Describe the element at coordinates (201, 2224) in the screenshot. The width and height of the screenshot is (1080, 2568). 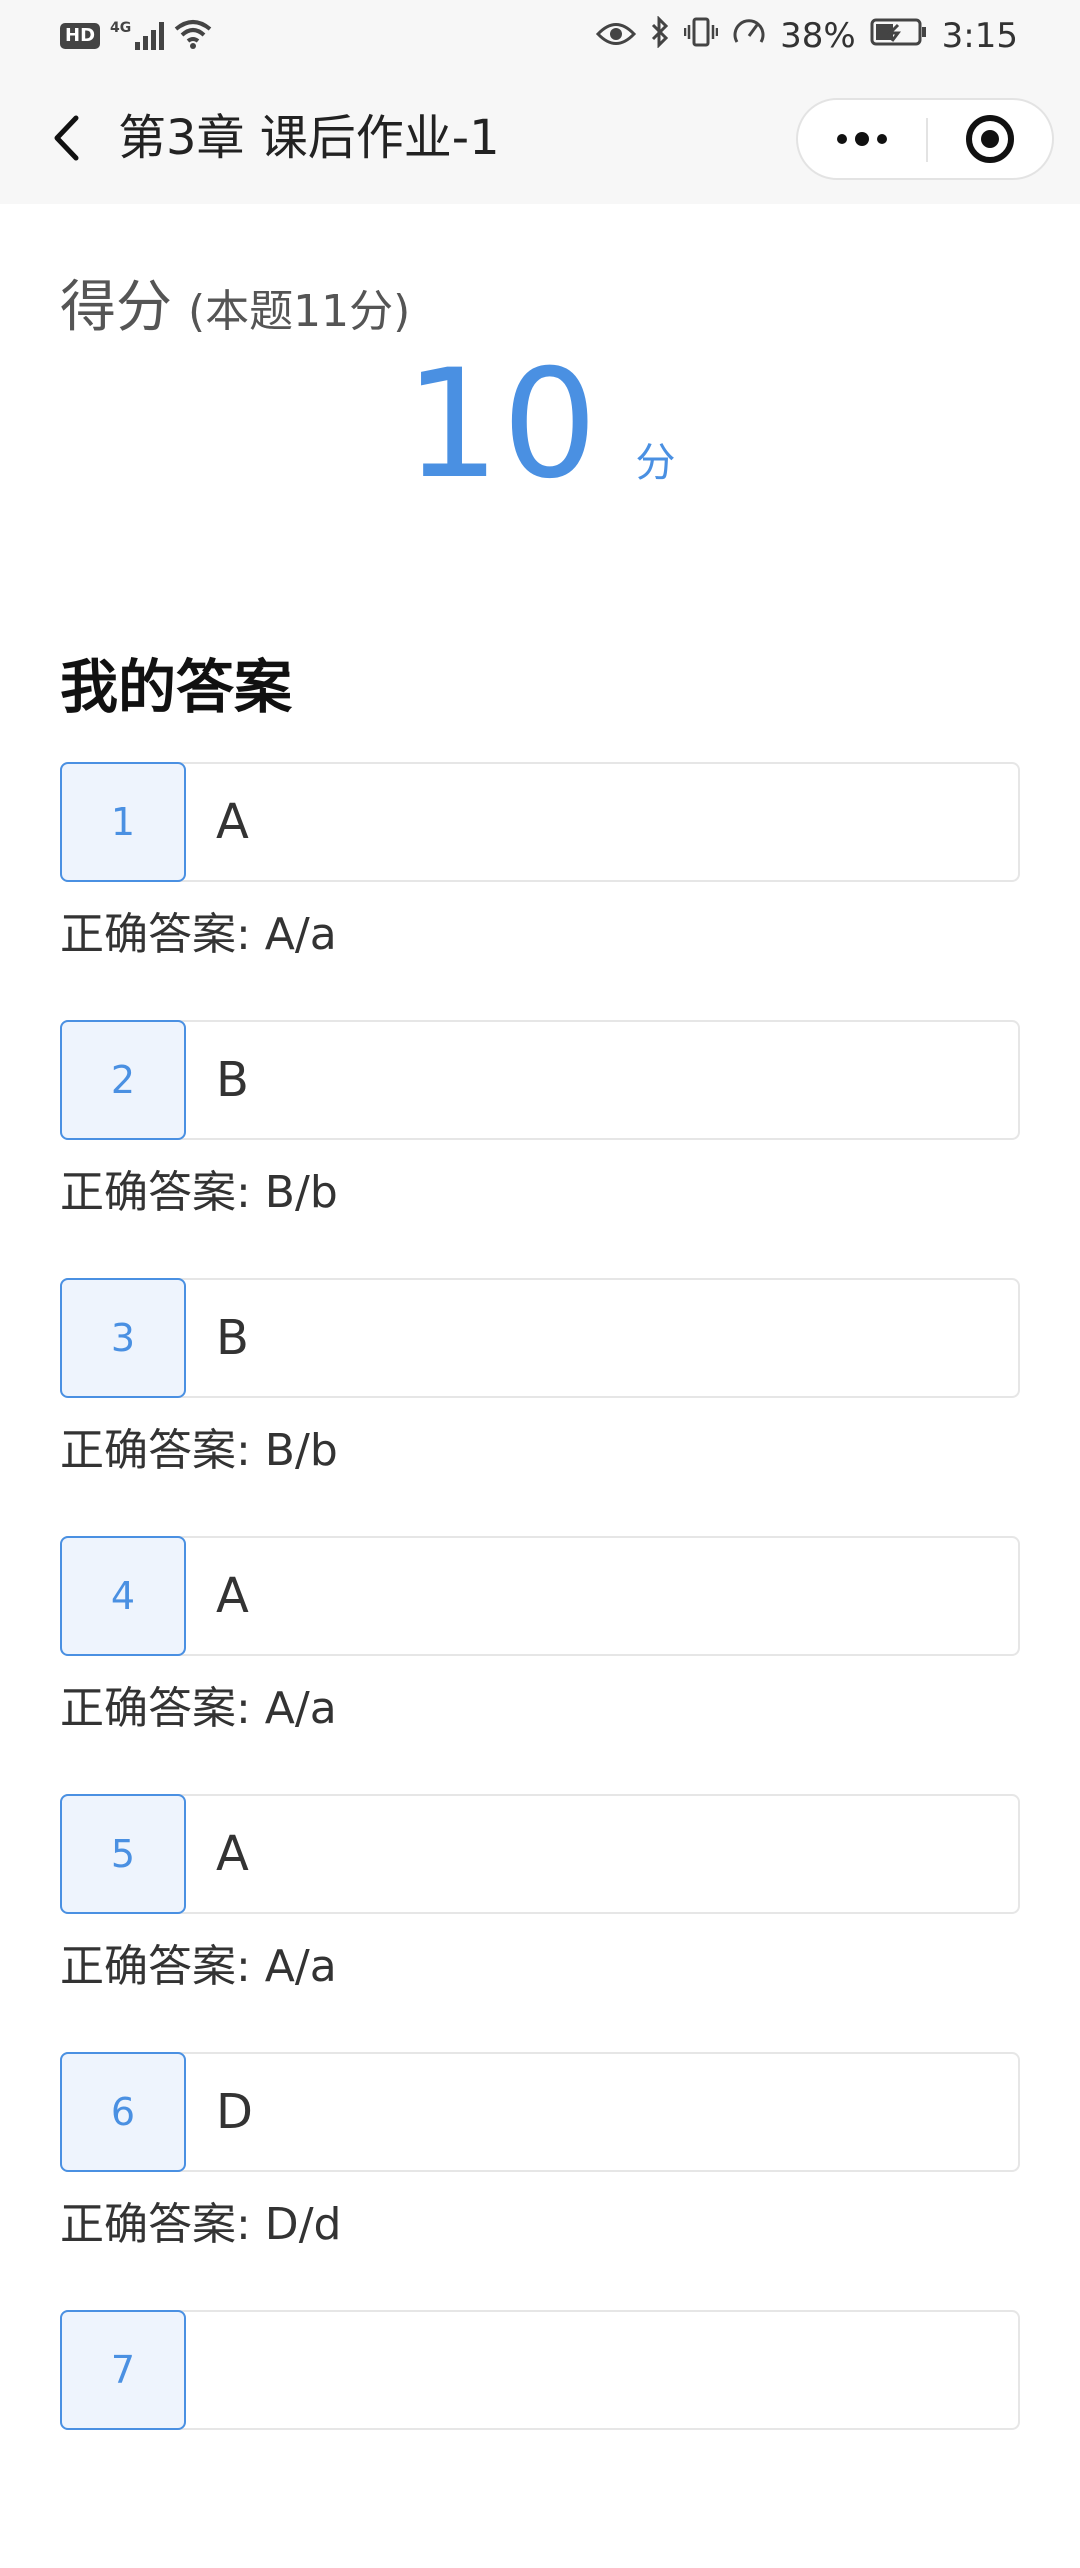
I see `correct-answer: 正确答案: D/d` at that location.